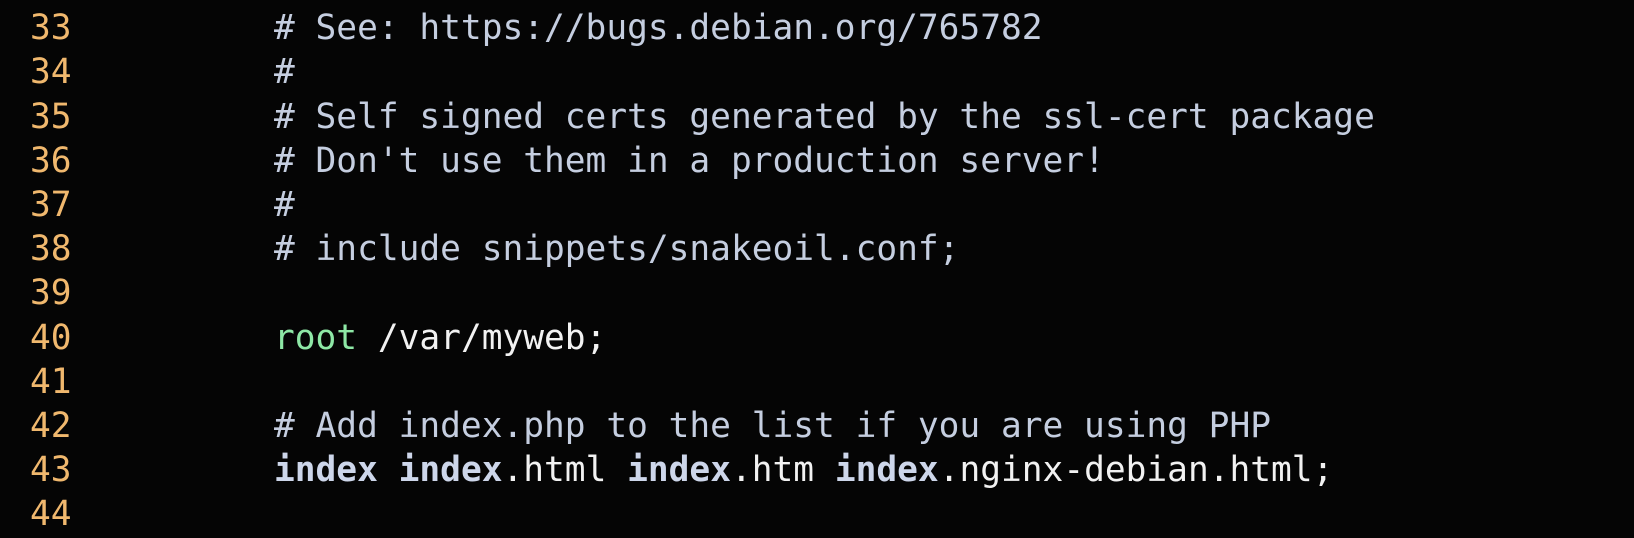  Describe the element at coordinates (617, 249) in the screenshot. I see `line-text: # include snippets/snakeoil.conf;` at that location.